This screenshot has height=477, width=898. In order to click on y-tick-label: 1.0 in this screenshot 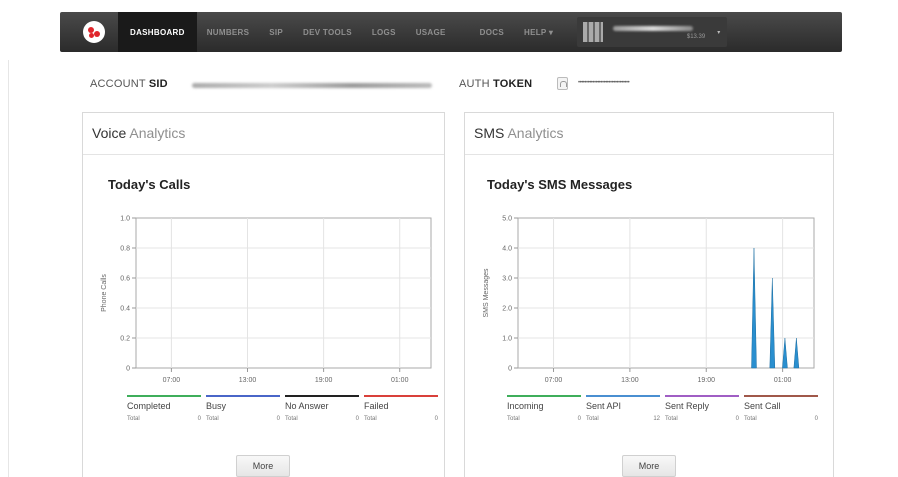, I will do `click(507, 339)`.